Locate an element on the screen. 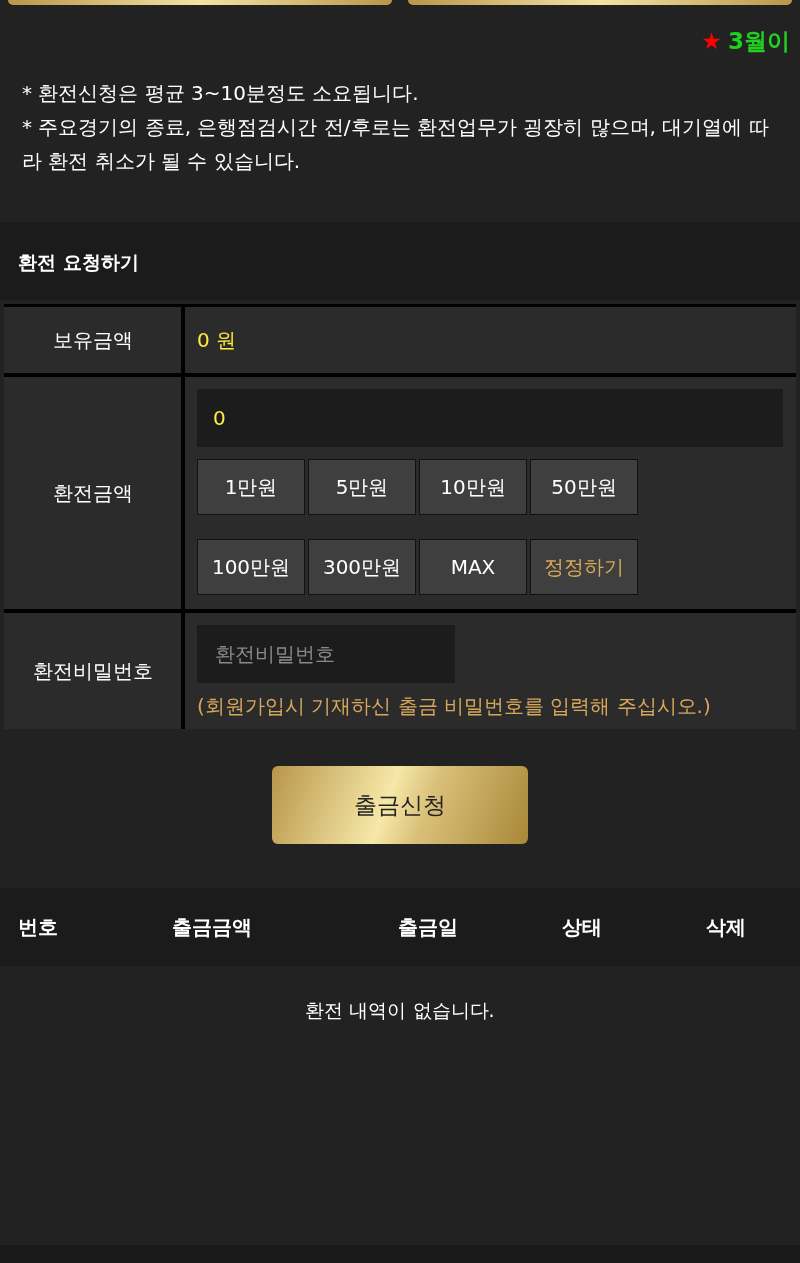 The image size is (800, 1263). amount-button: 50만원 is located at coordinates (584, 487).